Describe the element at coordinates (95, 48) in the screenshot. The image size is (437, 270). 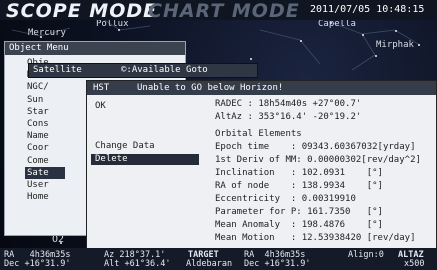
I see `object-menu-title: Object Menu` at that location.